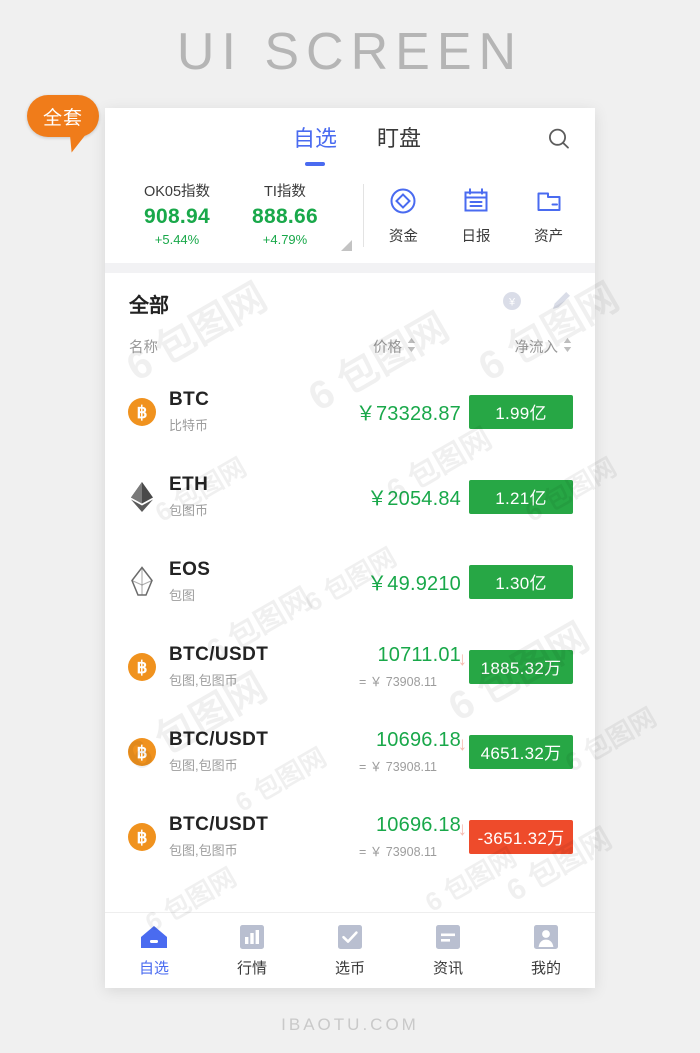 The width and height of the screenshot is (700, 1053). I want to click on tab-zixuan-label: 自选, so click(314, 138).